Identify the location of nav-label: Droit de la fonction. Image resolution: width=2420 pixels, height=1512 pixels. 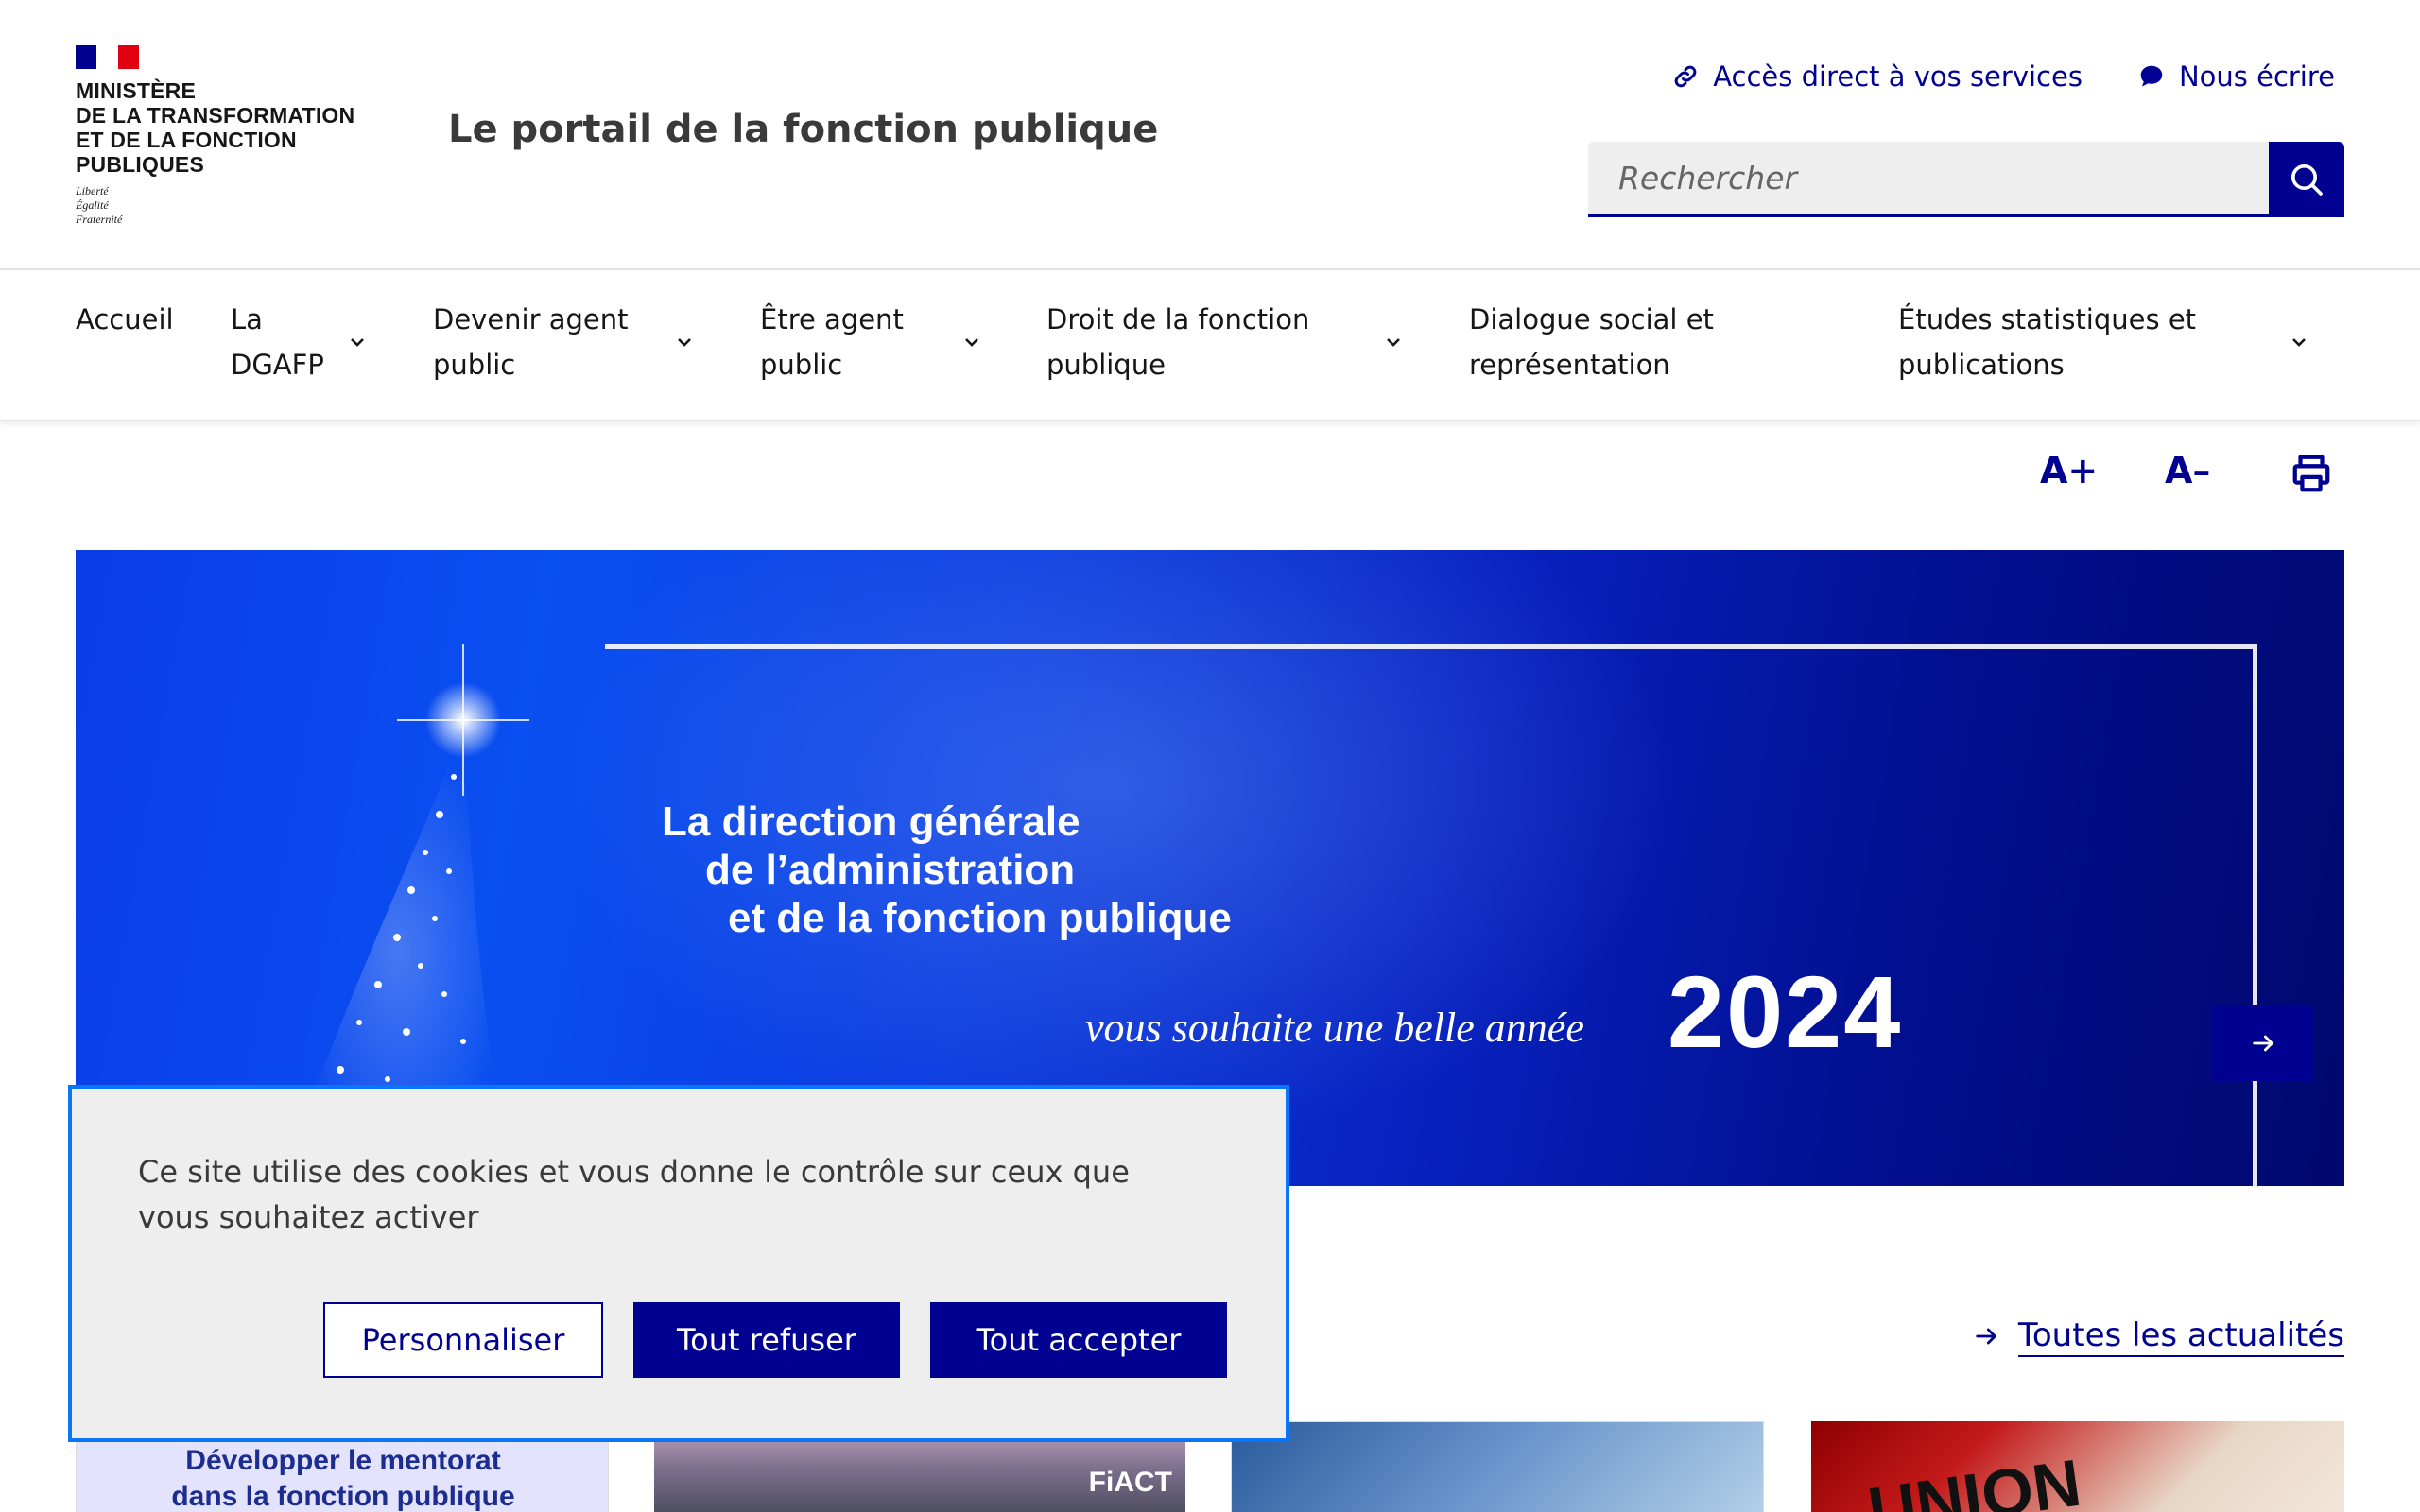
(1178, 319).